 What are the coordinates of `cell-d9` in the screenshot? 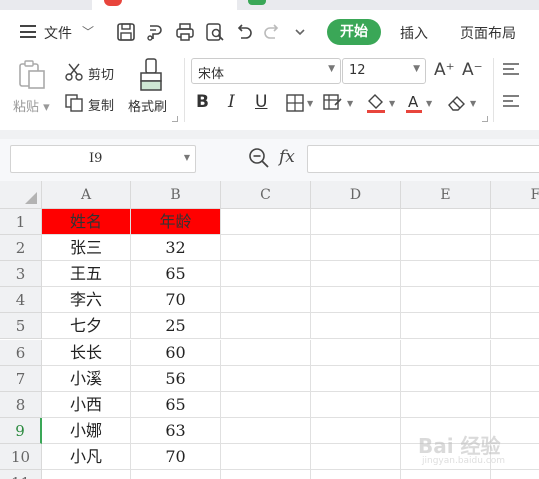 It's located at (356, 430).